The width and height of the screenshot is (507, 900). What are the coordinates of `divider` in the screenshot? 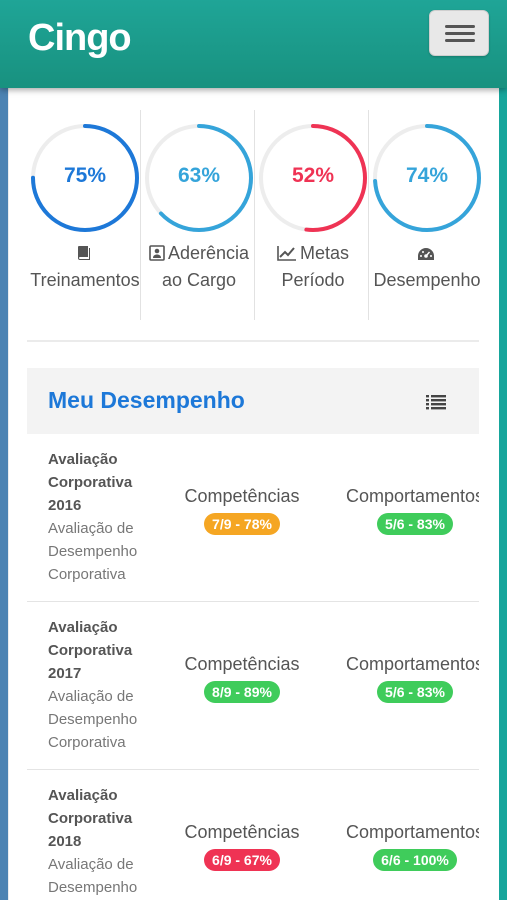 It's located at (253, 341).